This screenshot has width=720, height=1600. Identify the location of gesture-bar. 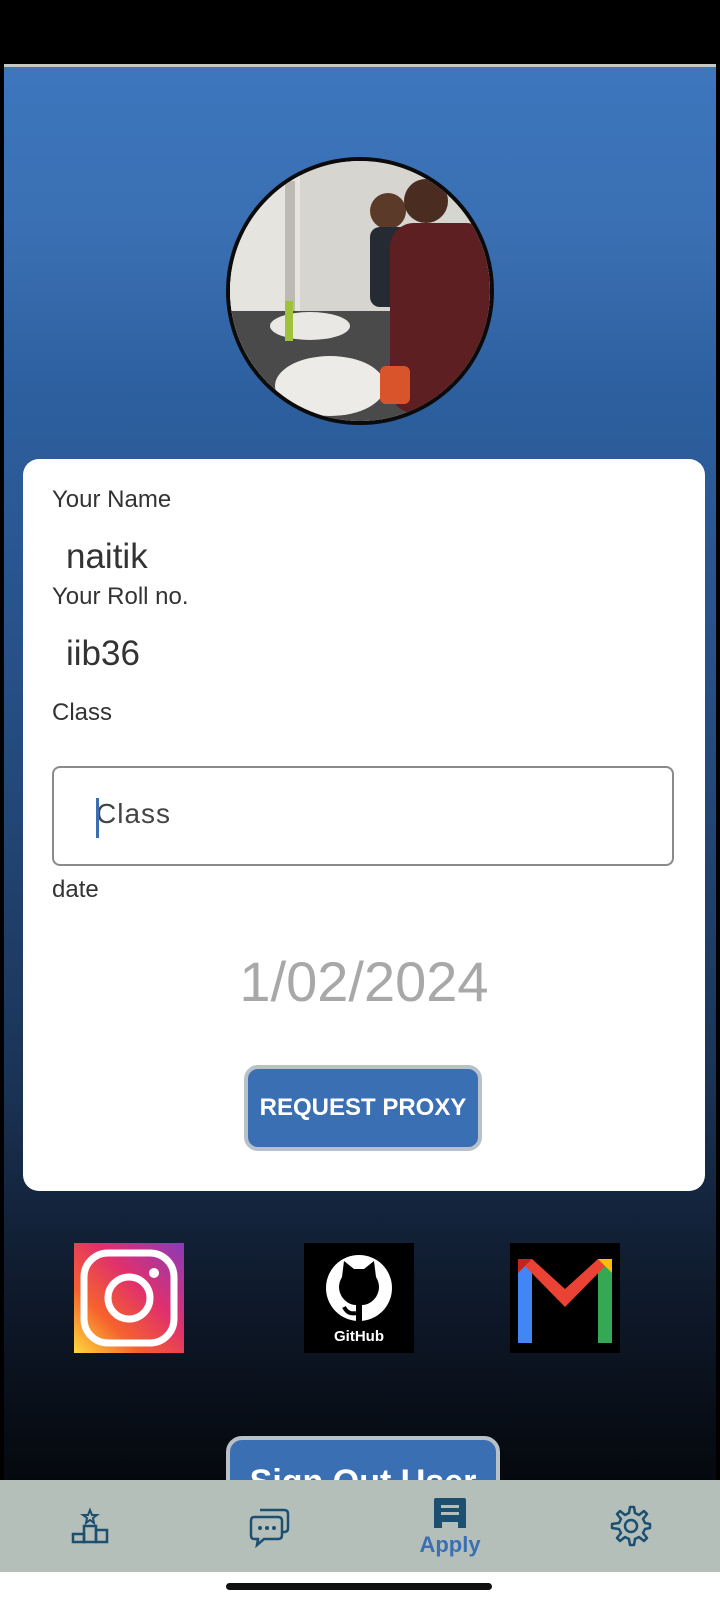
(360, 1586).